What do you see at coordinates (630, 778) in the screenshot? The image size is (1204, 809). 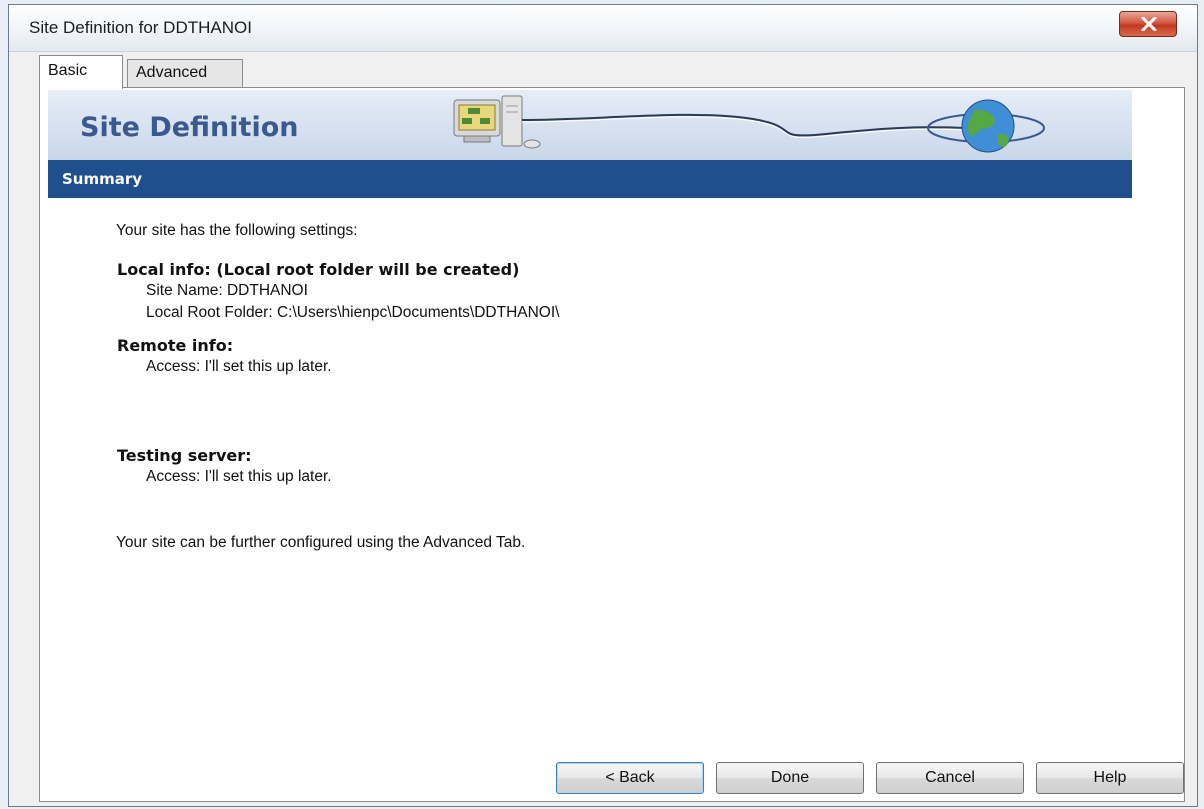 I see `back-button: < Back` at bounding box center [630, 778].